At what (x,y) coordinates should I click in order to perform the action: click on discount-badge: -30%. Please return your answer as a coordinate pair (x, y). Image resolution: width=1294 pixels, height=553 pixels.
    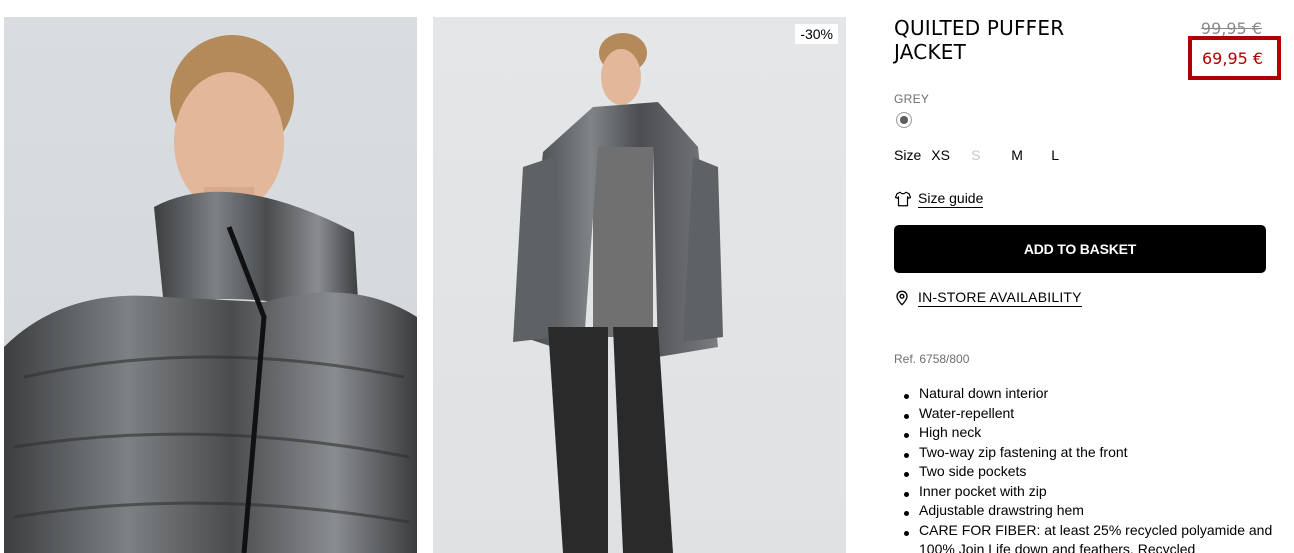
    Looking at the image, I should click on (816, 34).